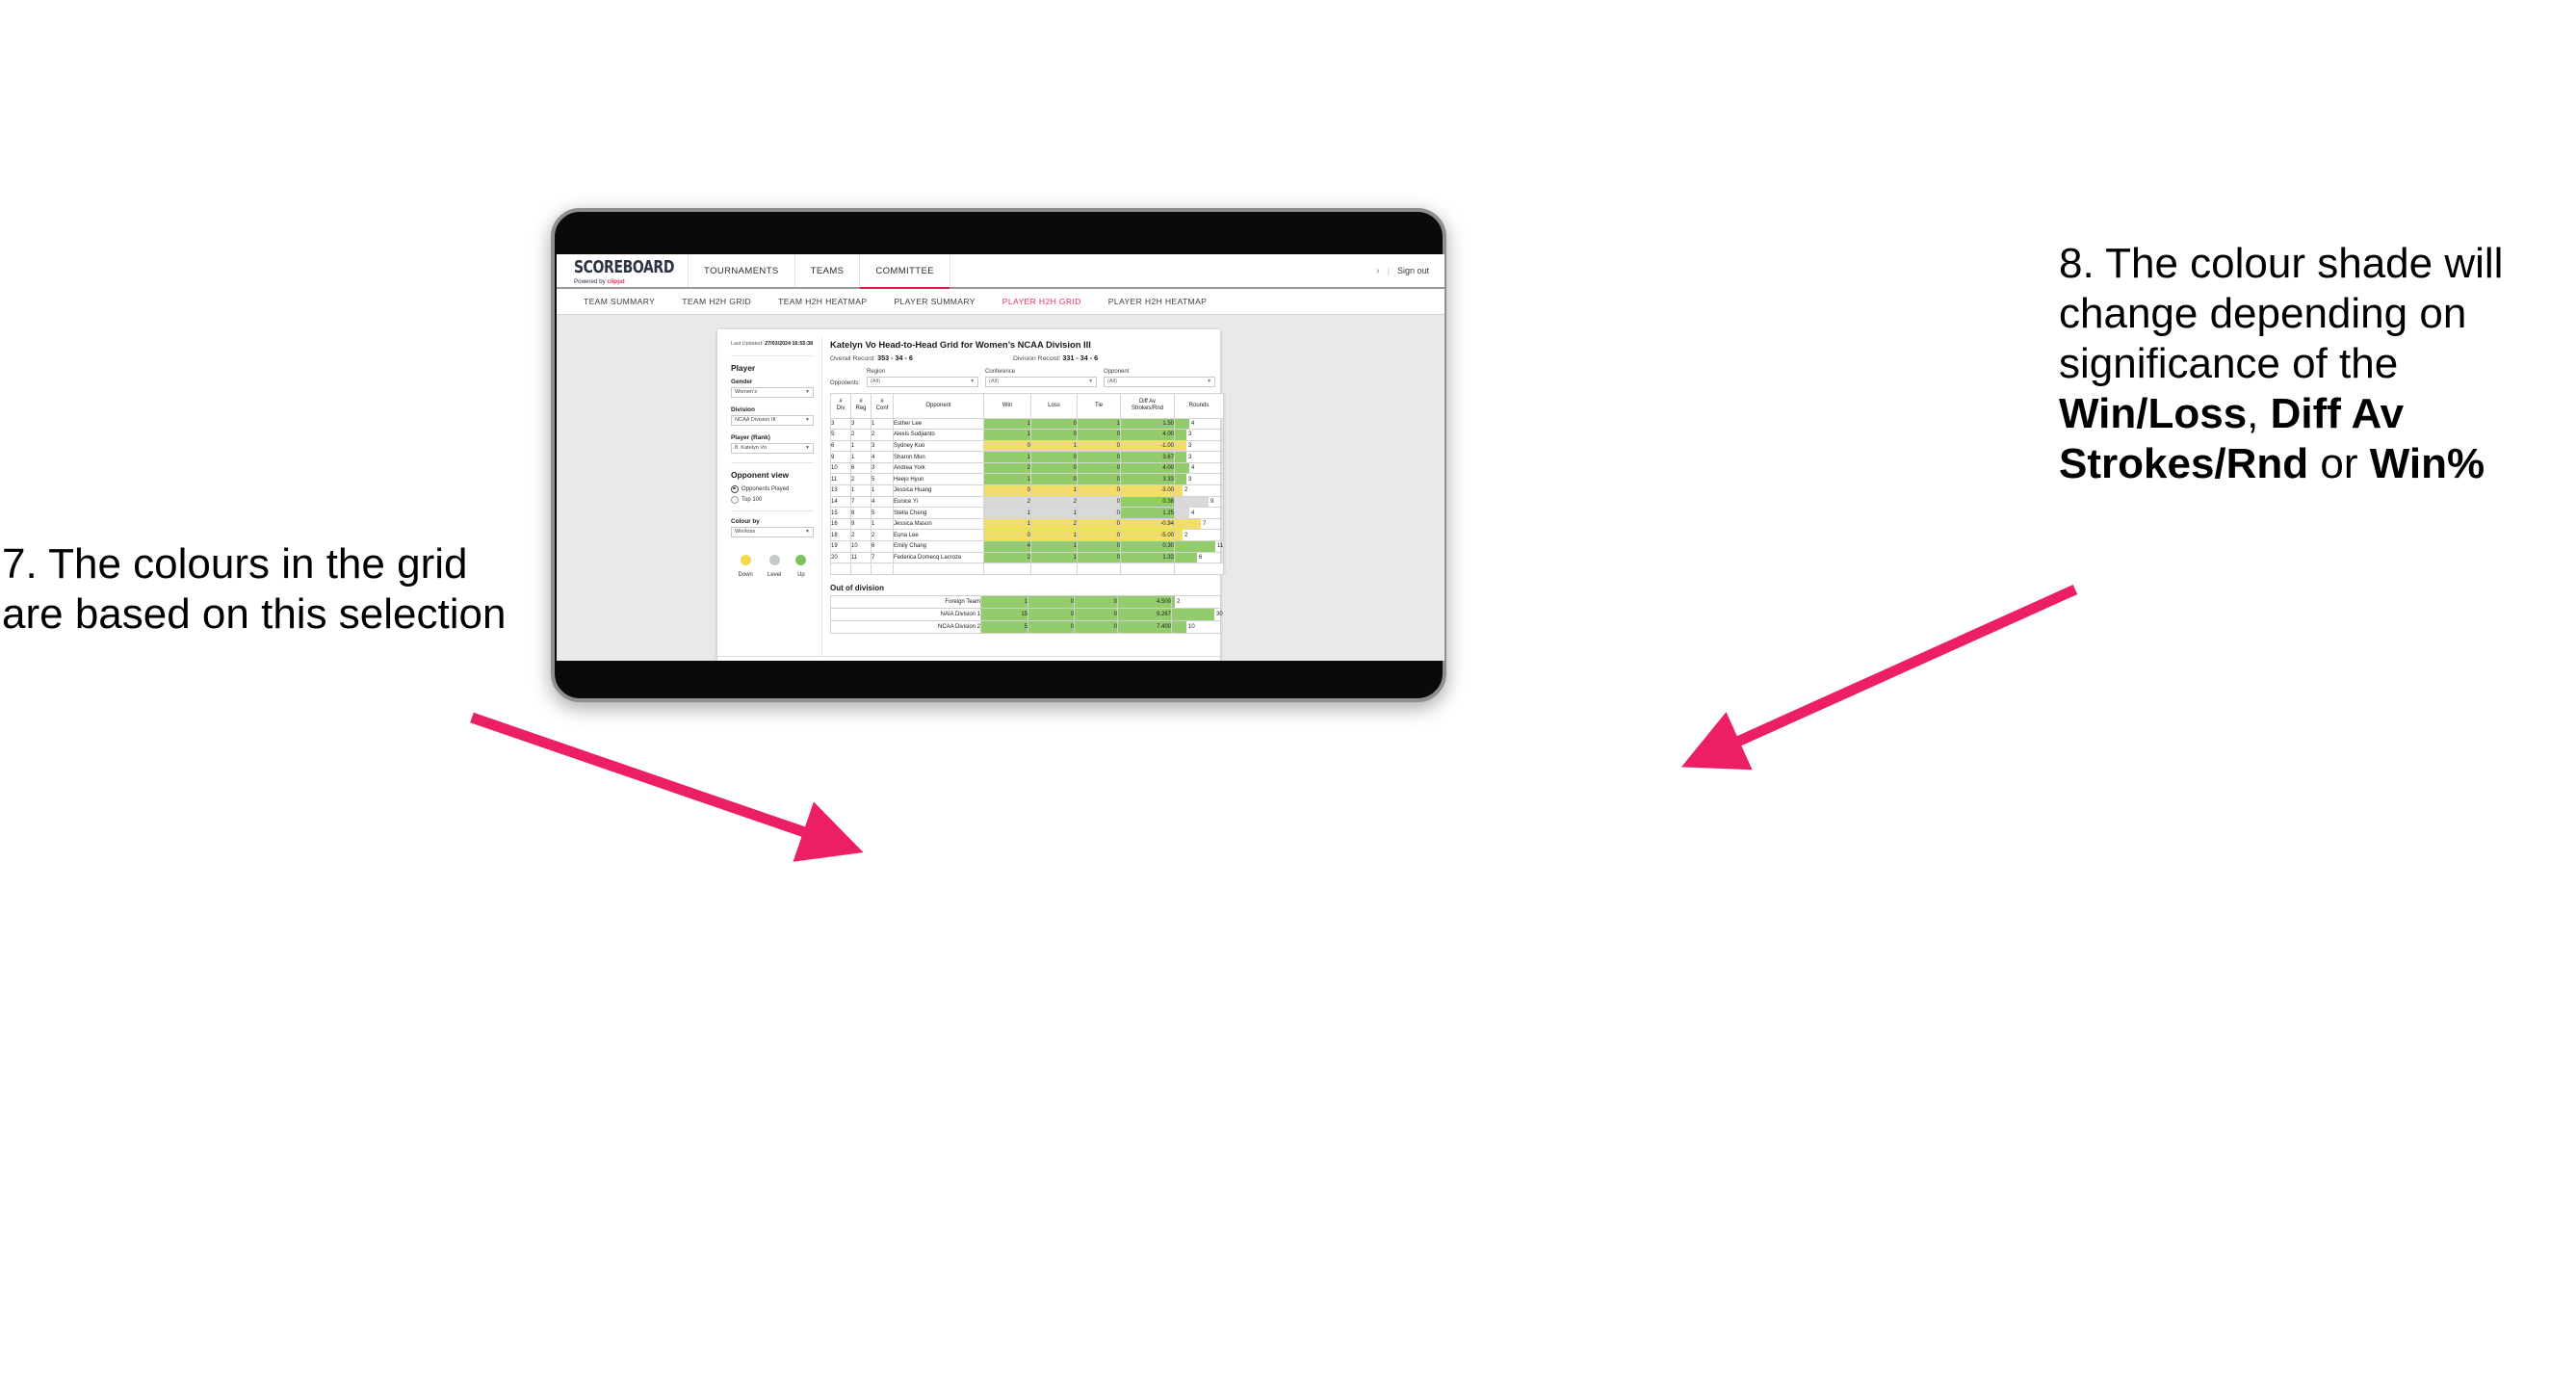 Image resolution: width=2576 pixels, height=1386 pixels. Describe the element at coordinates (938, 405) in the screenshot. I see `col-opponent: Opponent` at that location.